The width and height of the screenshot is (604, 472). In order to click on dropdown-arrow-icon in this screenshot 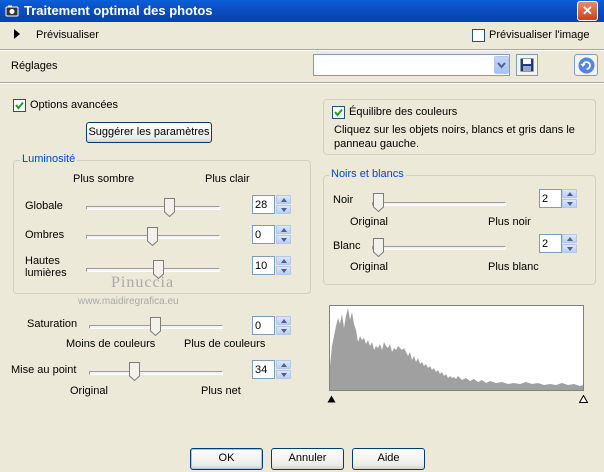, I will do `click(501, 65)`.